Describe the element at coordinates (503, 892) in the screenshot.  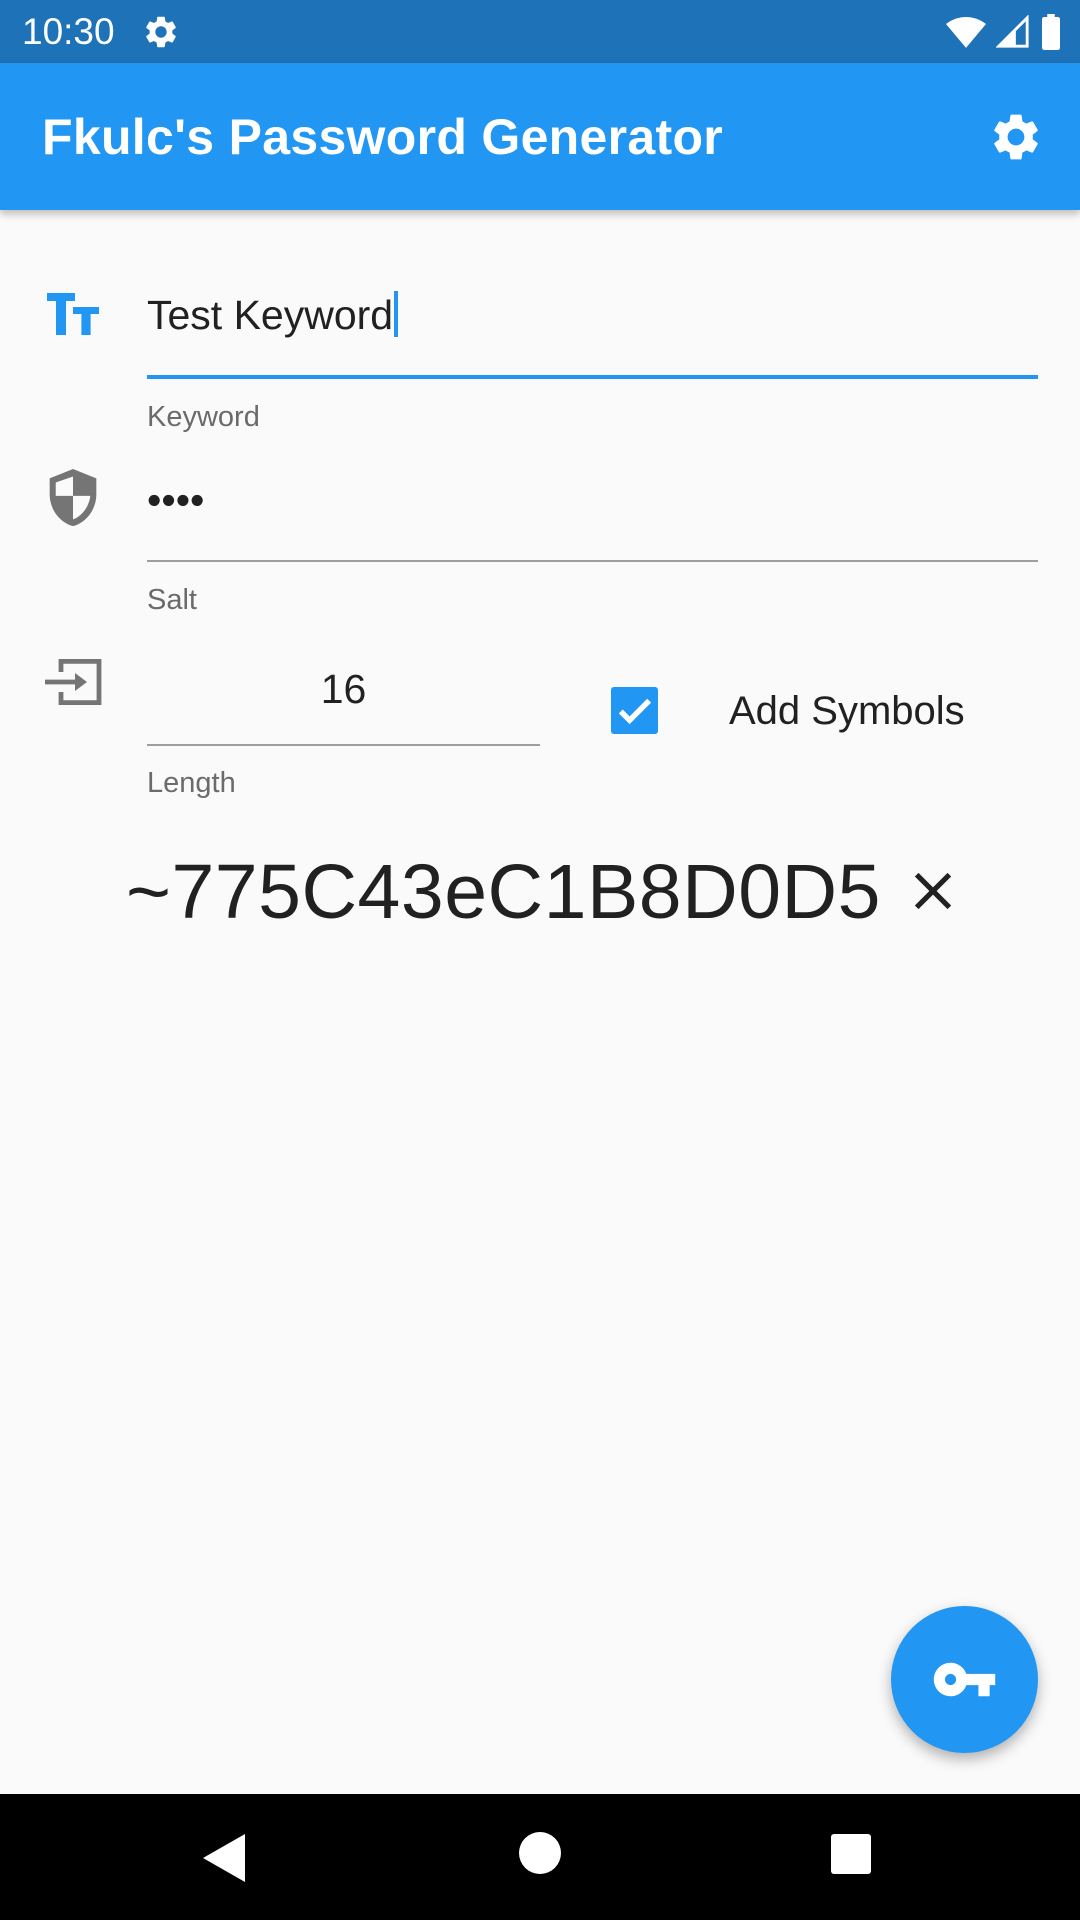
I see `generated-password: ~775C43eC1B8D0D5` at that location.